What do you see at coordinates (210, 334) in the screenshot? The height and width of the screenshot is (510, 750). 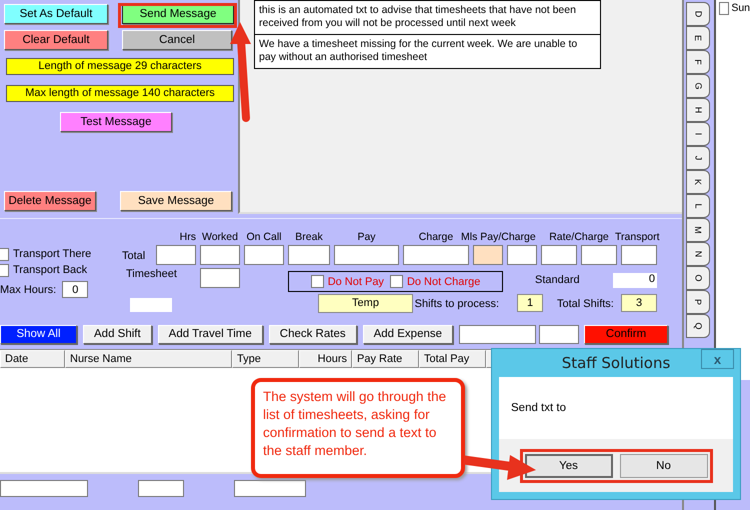 I see `toolbar-button: Add Travel Time` at bounding box center [210, 334].